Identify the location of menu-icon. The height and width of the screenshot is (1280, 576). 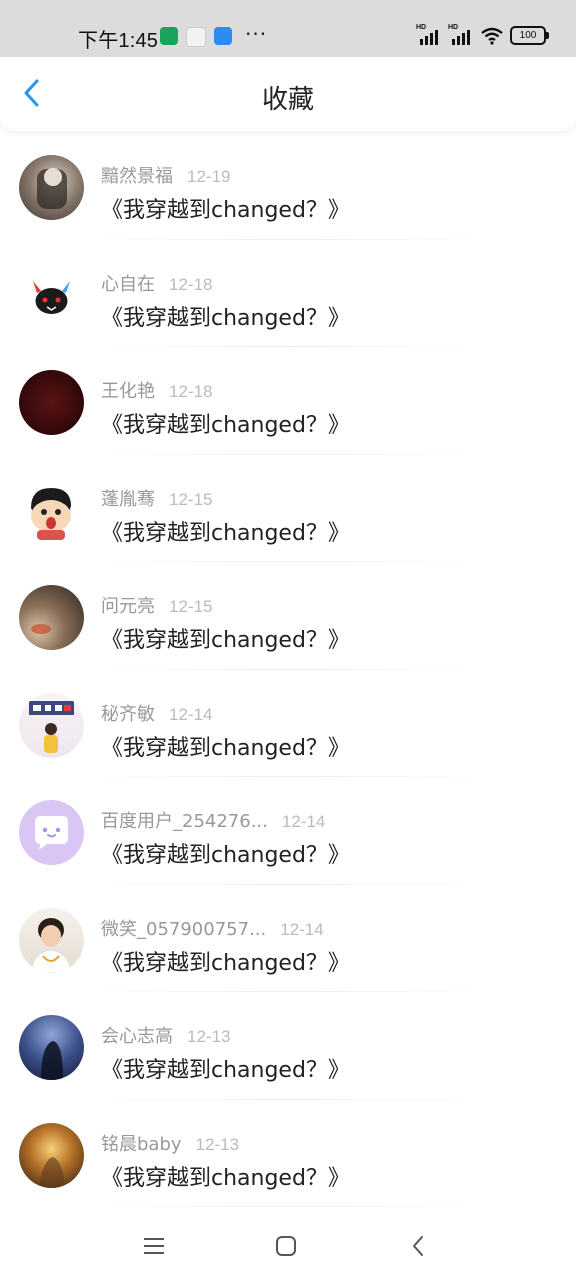
(154, 1246).